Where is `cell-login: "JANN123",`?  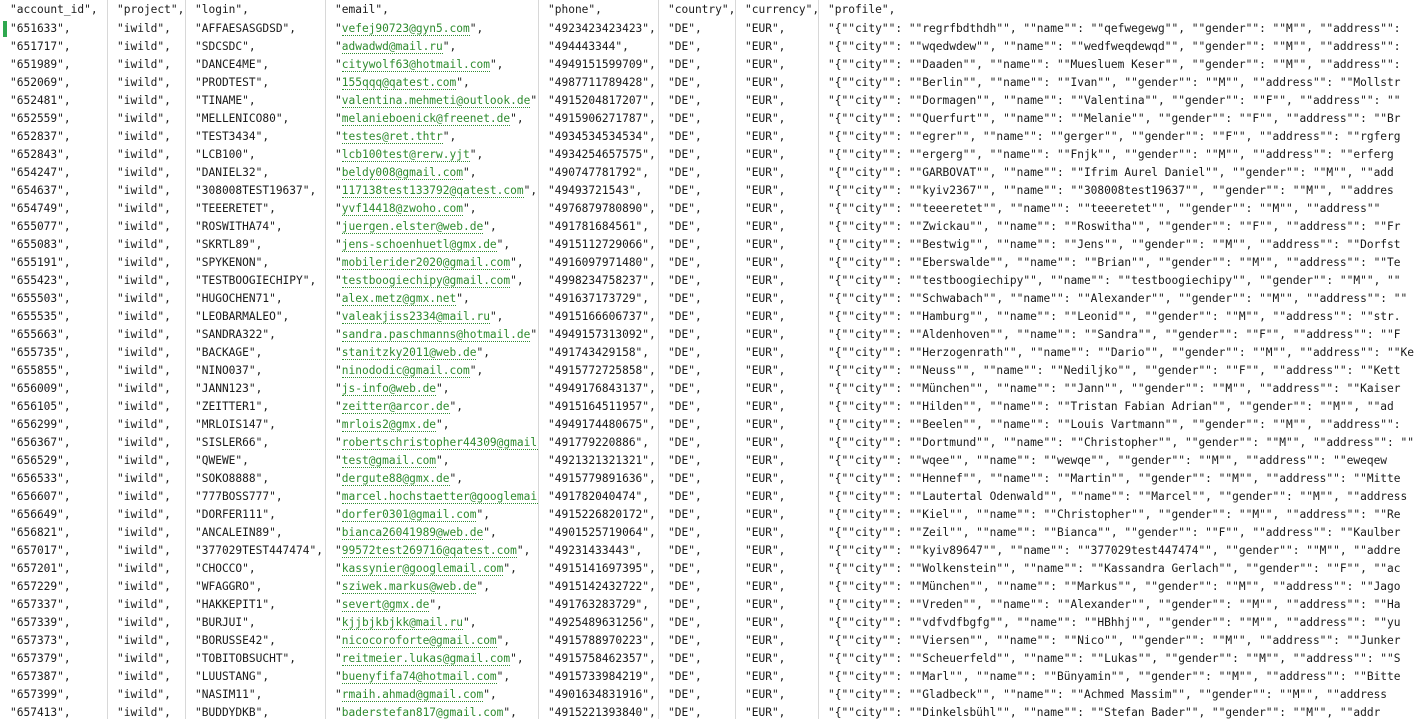
cell-login: "JANN123", is located at coordinates (255, 389).